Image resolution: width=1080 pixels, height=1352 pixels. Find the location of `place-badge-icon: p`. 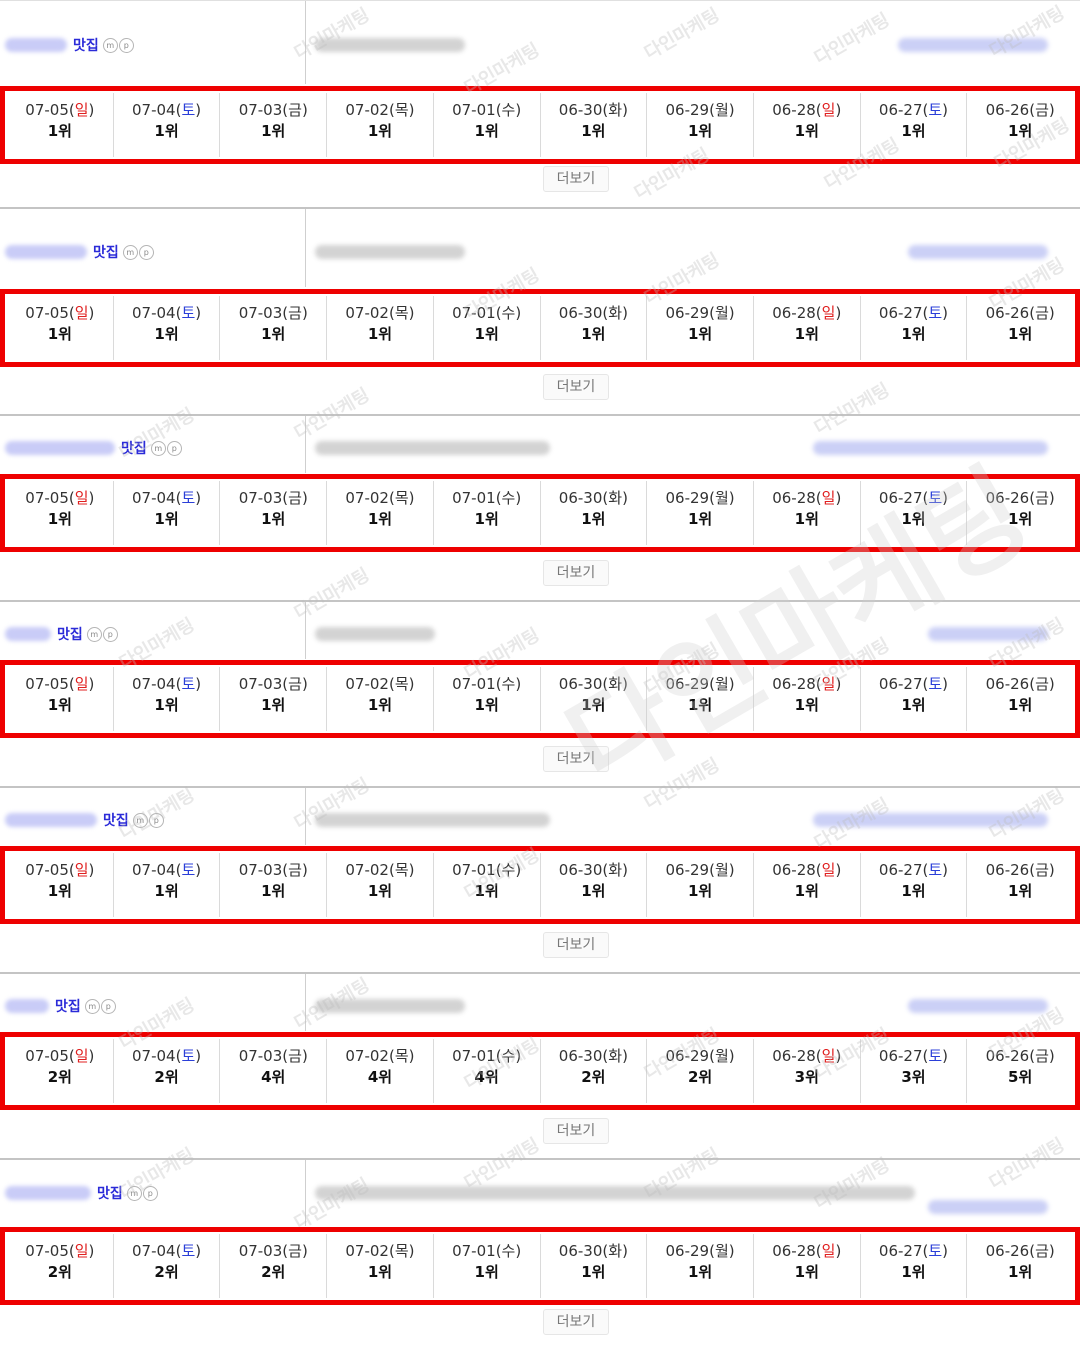

place-badge-icon: p is located at coordinates (110, 634).